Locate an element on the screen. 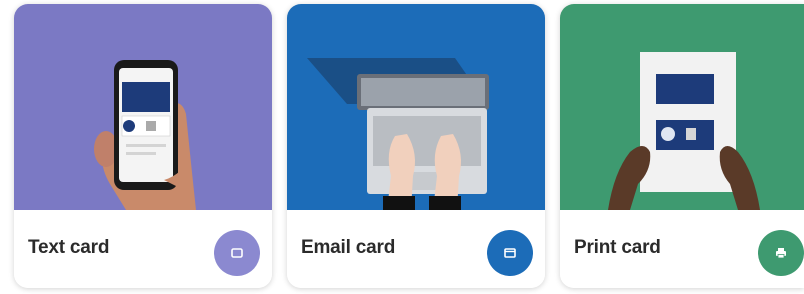  printer-icon is located at coordinates (781, 253).